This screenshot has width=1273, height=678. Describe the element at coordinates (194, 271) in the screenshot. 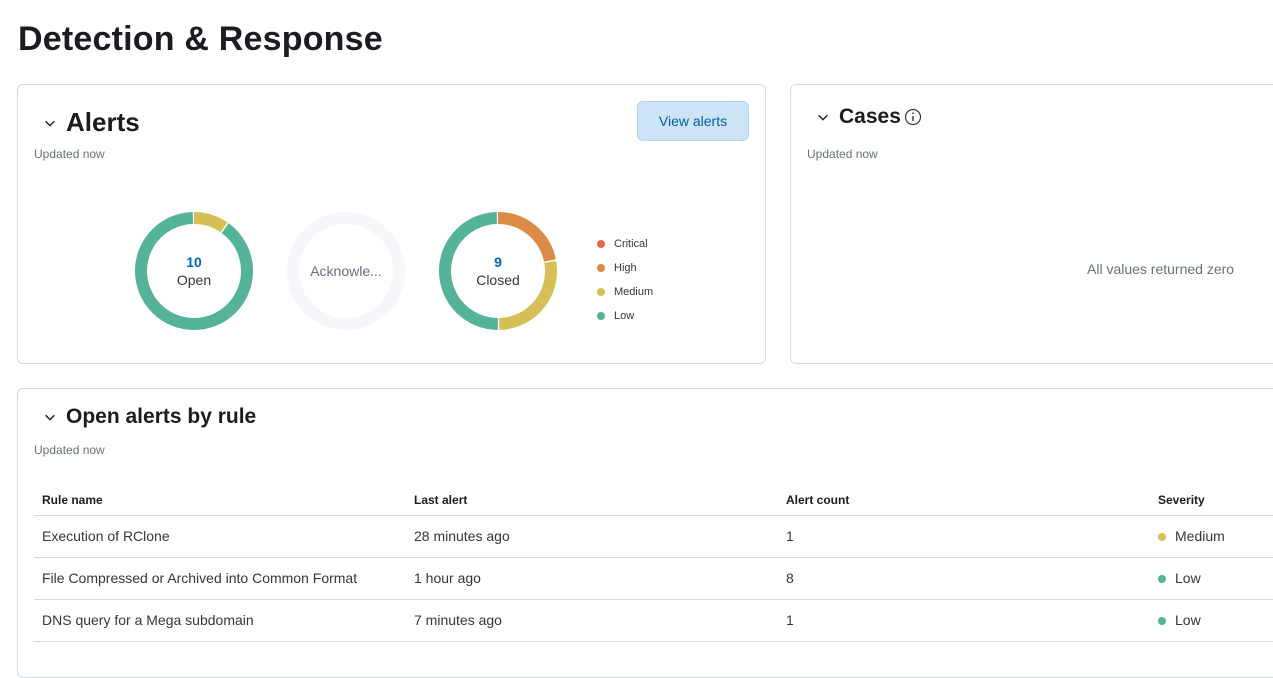

I see `donut-open: 10 Open` at that location.